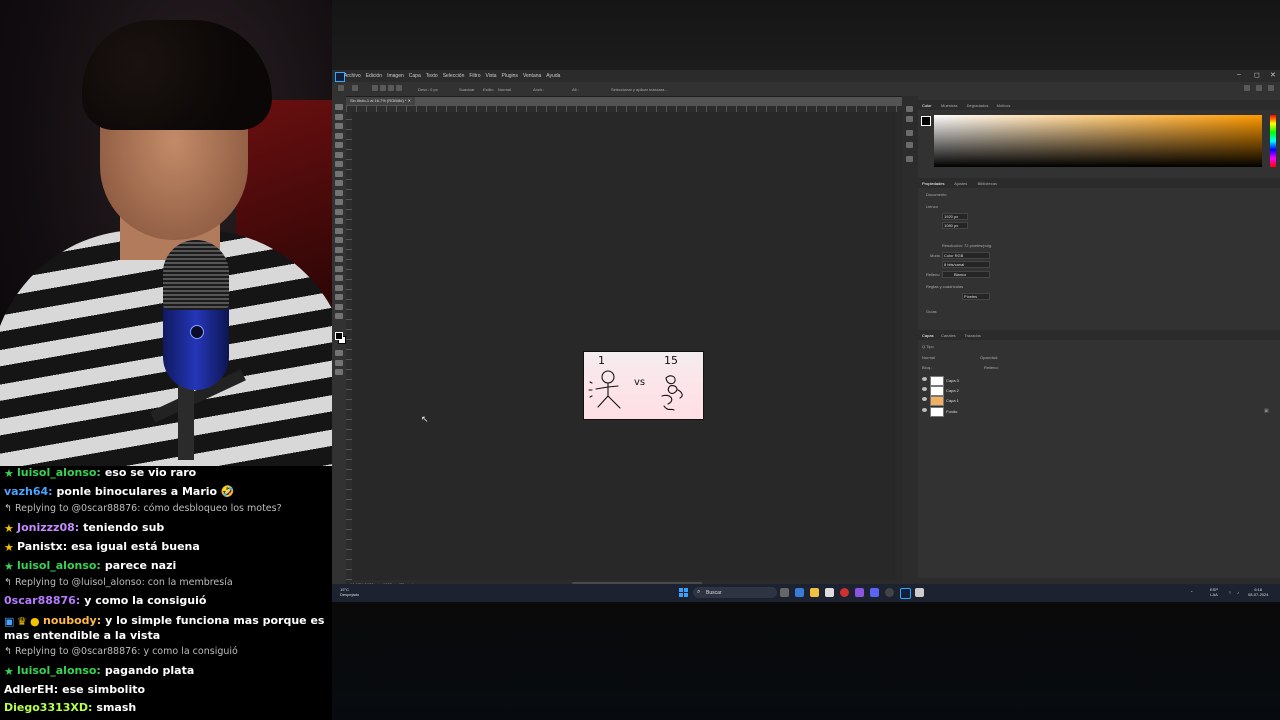  What do you see at coordinates (643, 385) in the screenshot?
I see `document-canvas: 1 15 vs` at bounding box center [643, 385].